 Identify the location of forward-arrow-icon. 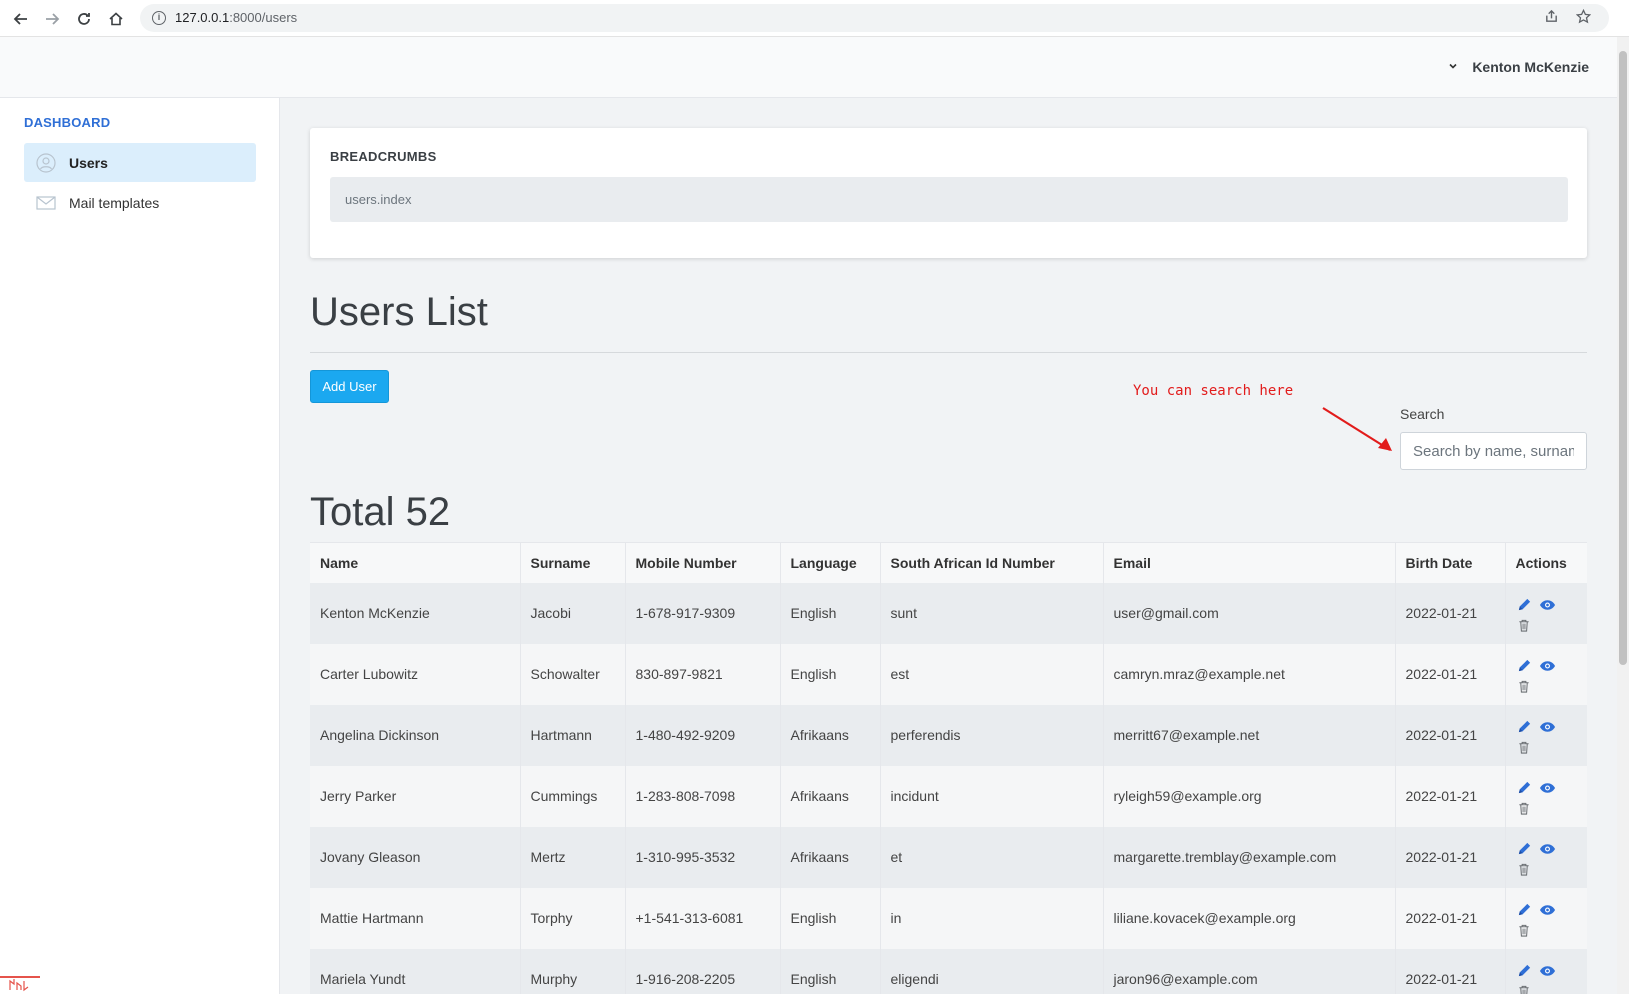
(52, 19).